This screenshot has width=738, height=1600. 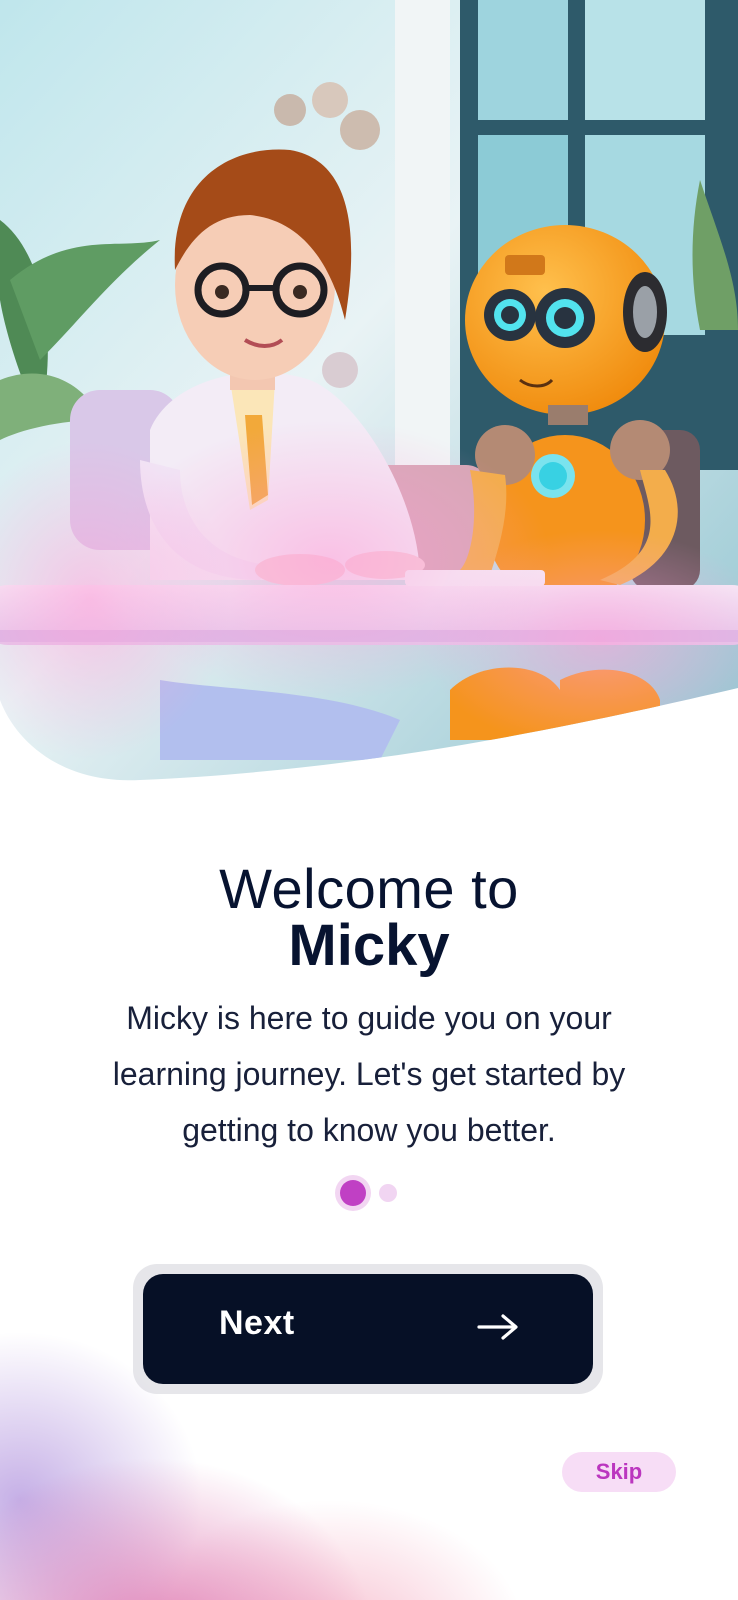 I want to click on page-indicator-dot-active, so click(x=353, y=1193).